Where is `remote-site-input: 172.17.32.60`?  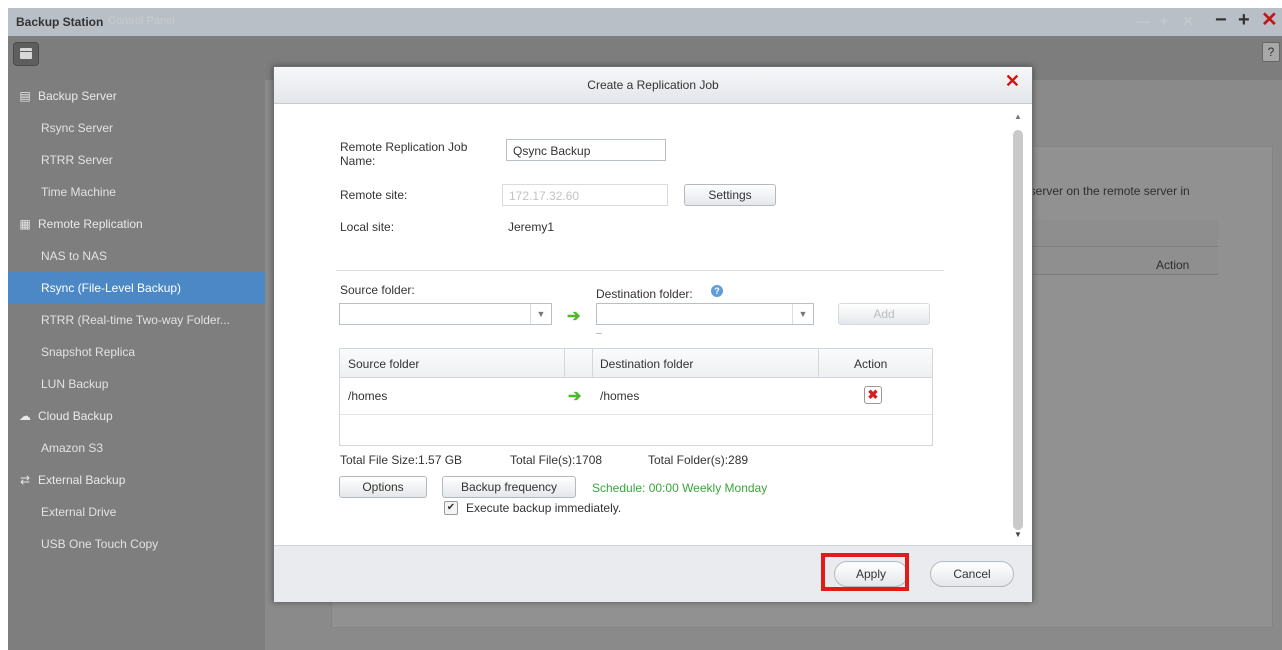 remote-site-input: 172.17.32.60 is located at coordinates (585, 195).